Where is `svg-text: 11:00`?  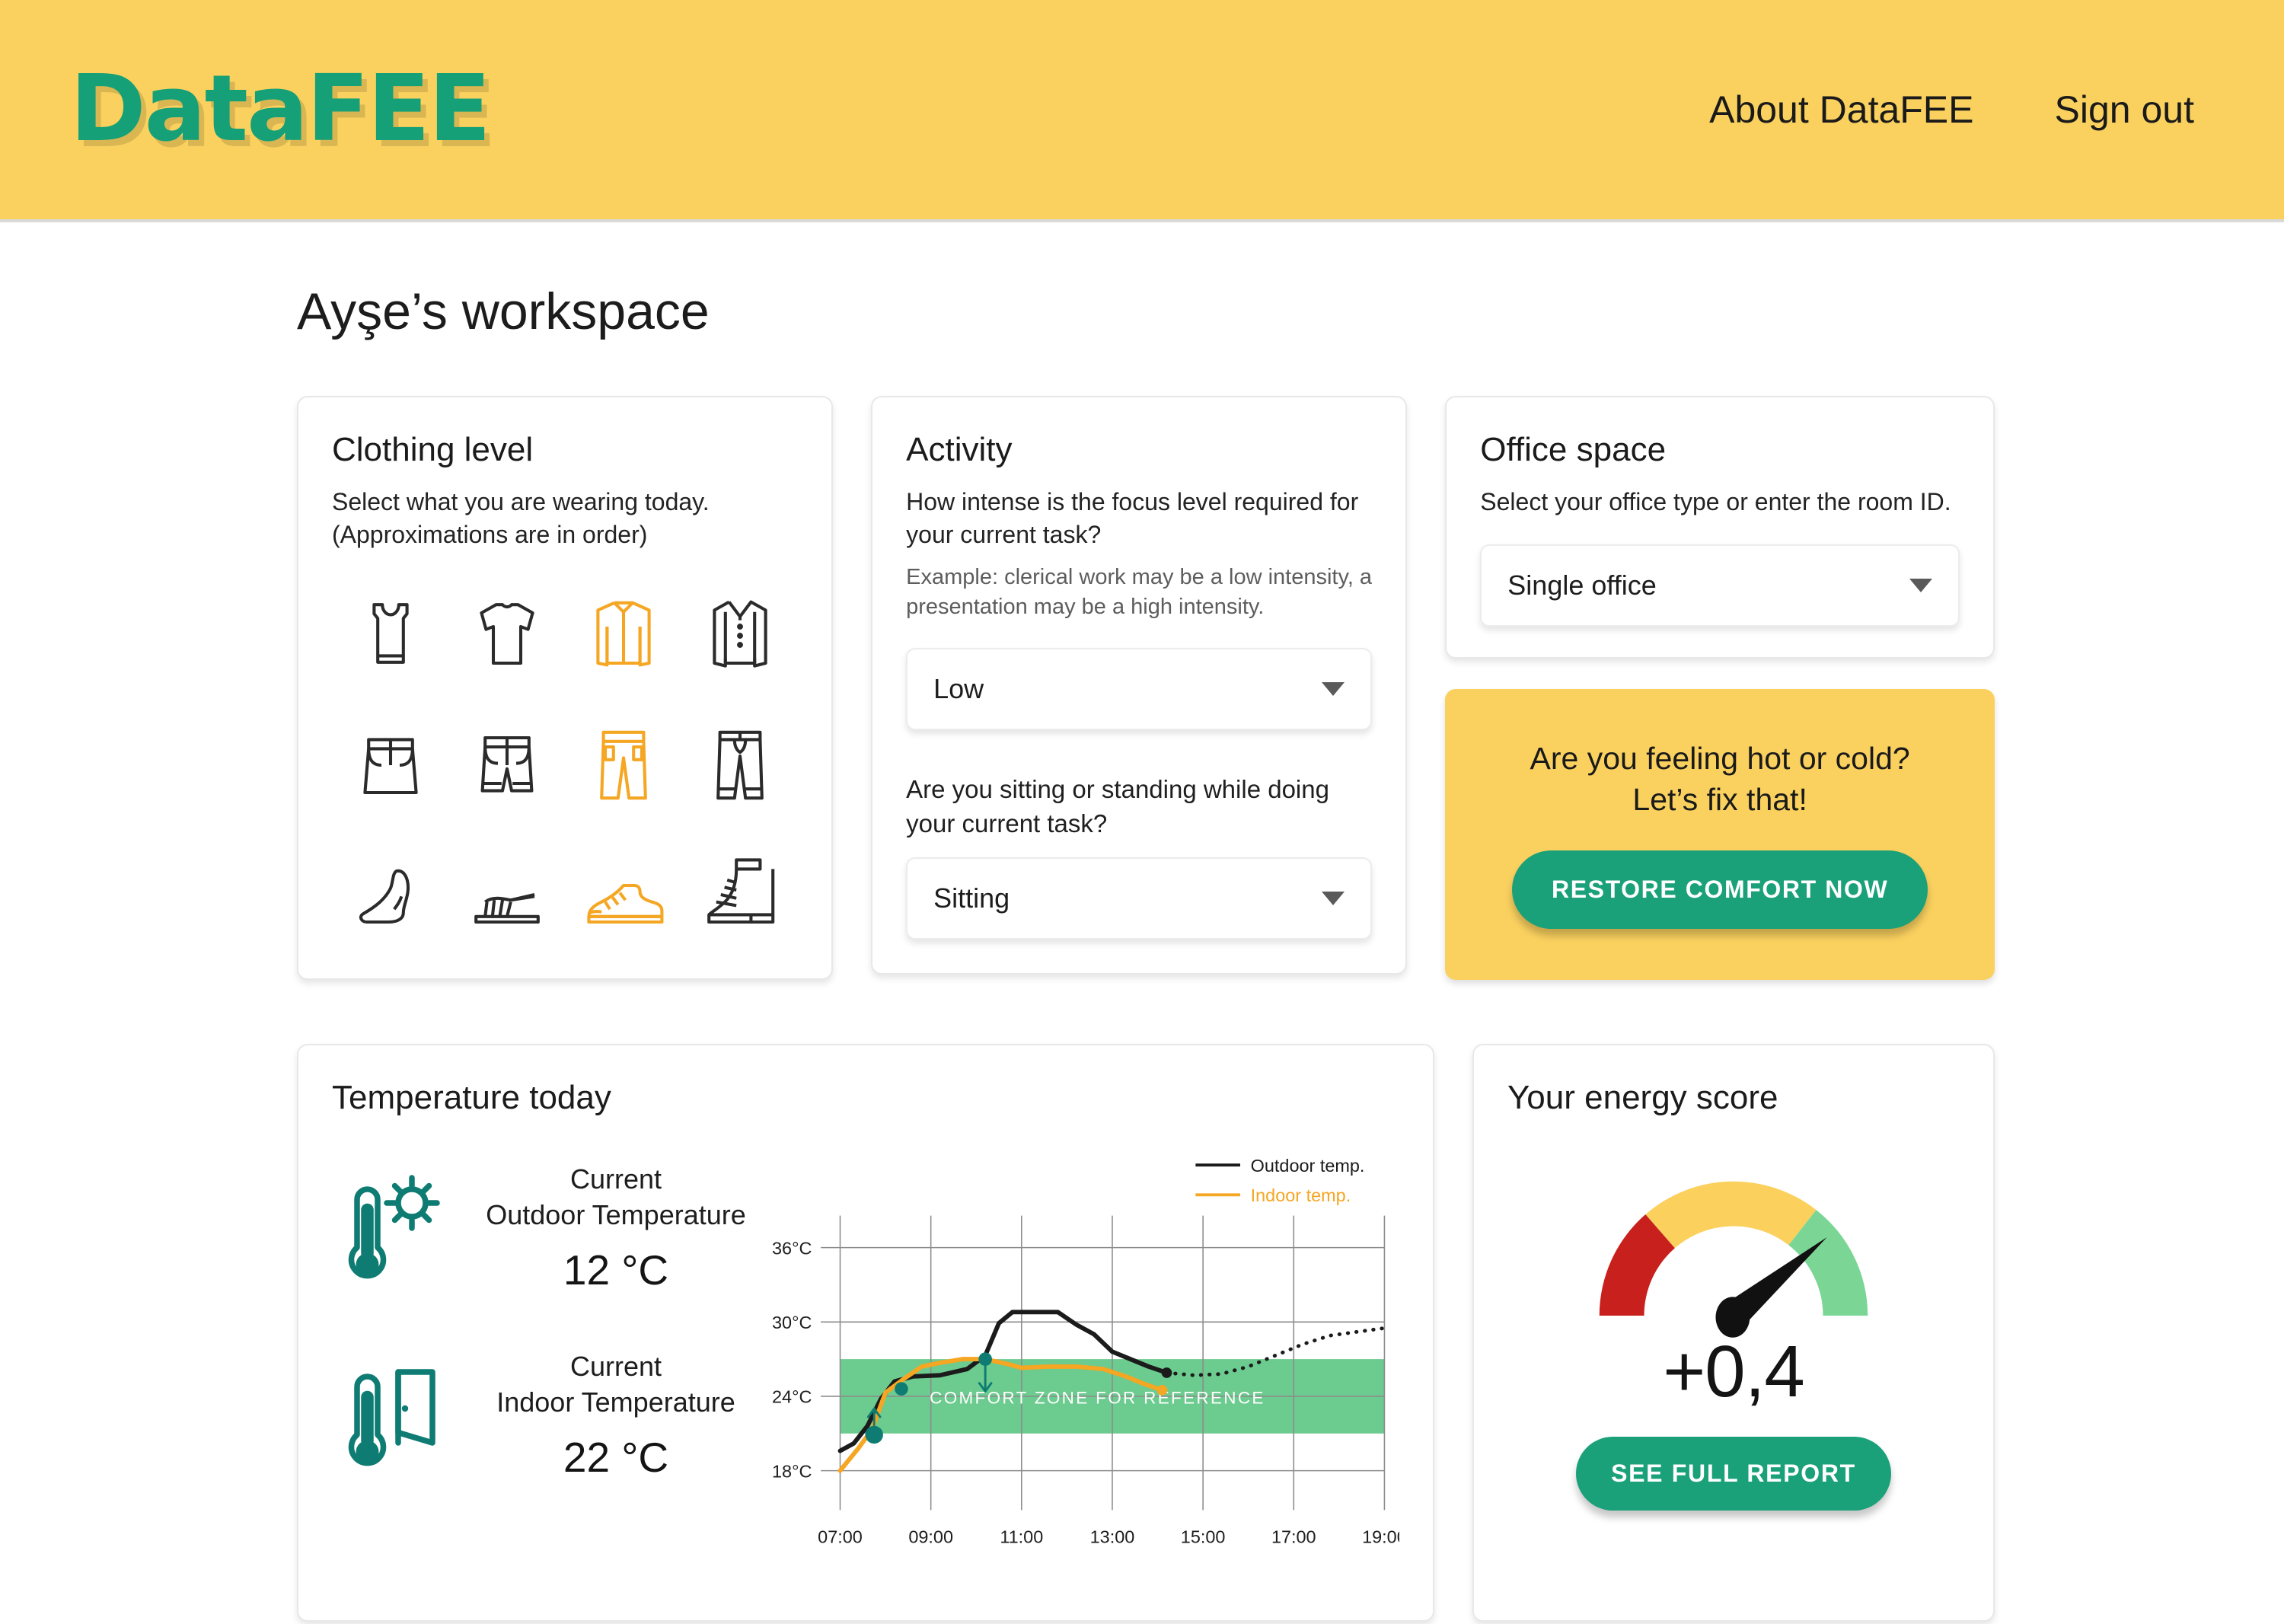
svg-text: 11:00 is located at coordinates (1021, 1536).